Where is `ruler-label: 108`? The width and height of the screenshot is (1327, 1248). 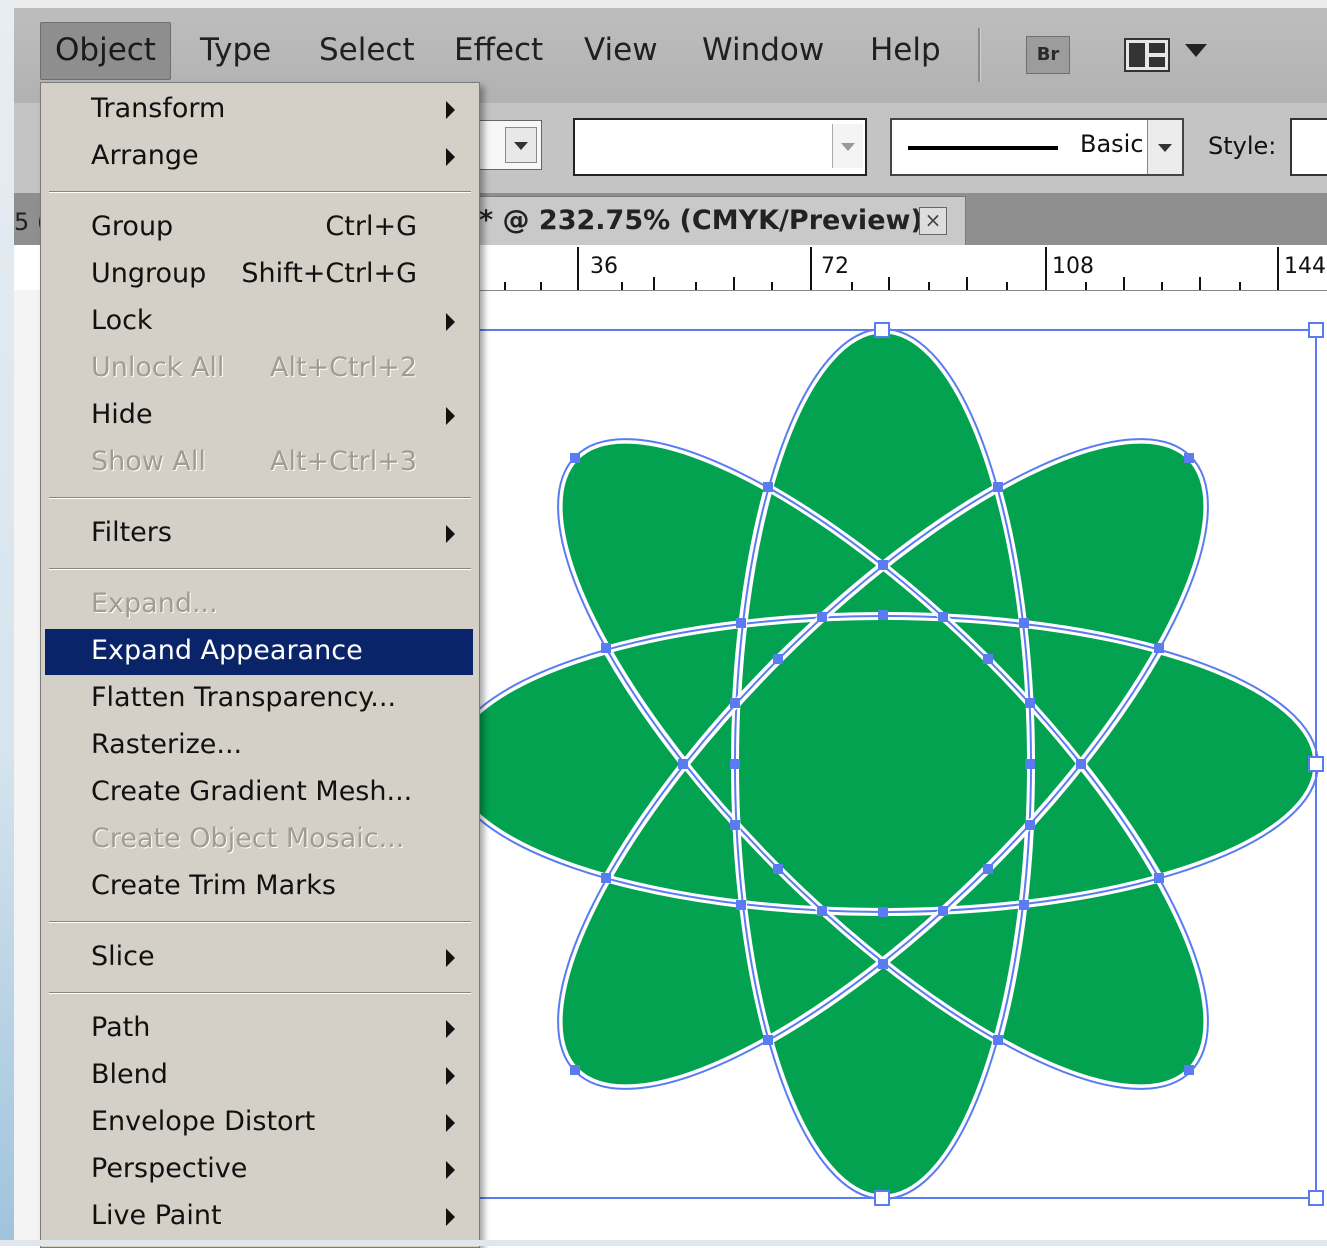
ruler-label: 108 is located at coordinates (1073, 266).